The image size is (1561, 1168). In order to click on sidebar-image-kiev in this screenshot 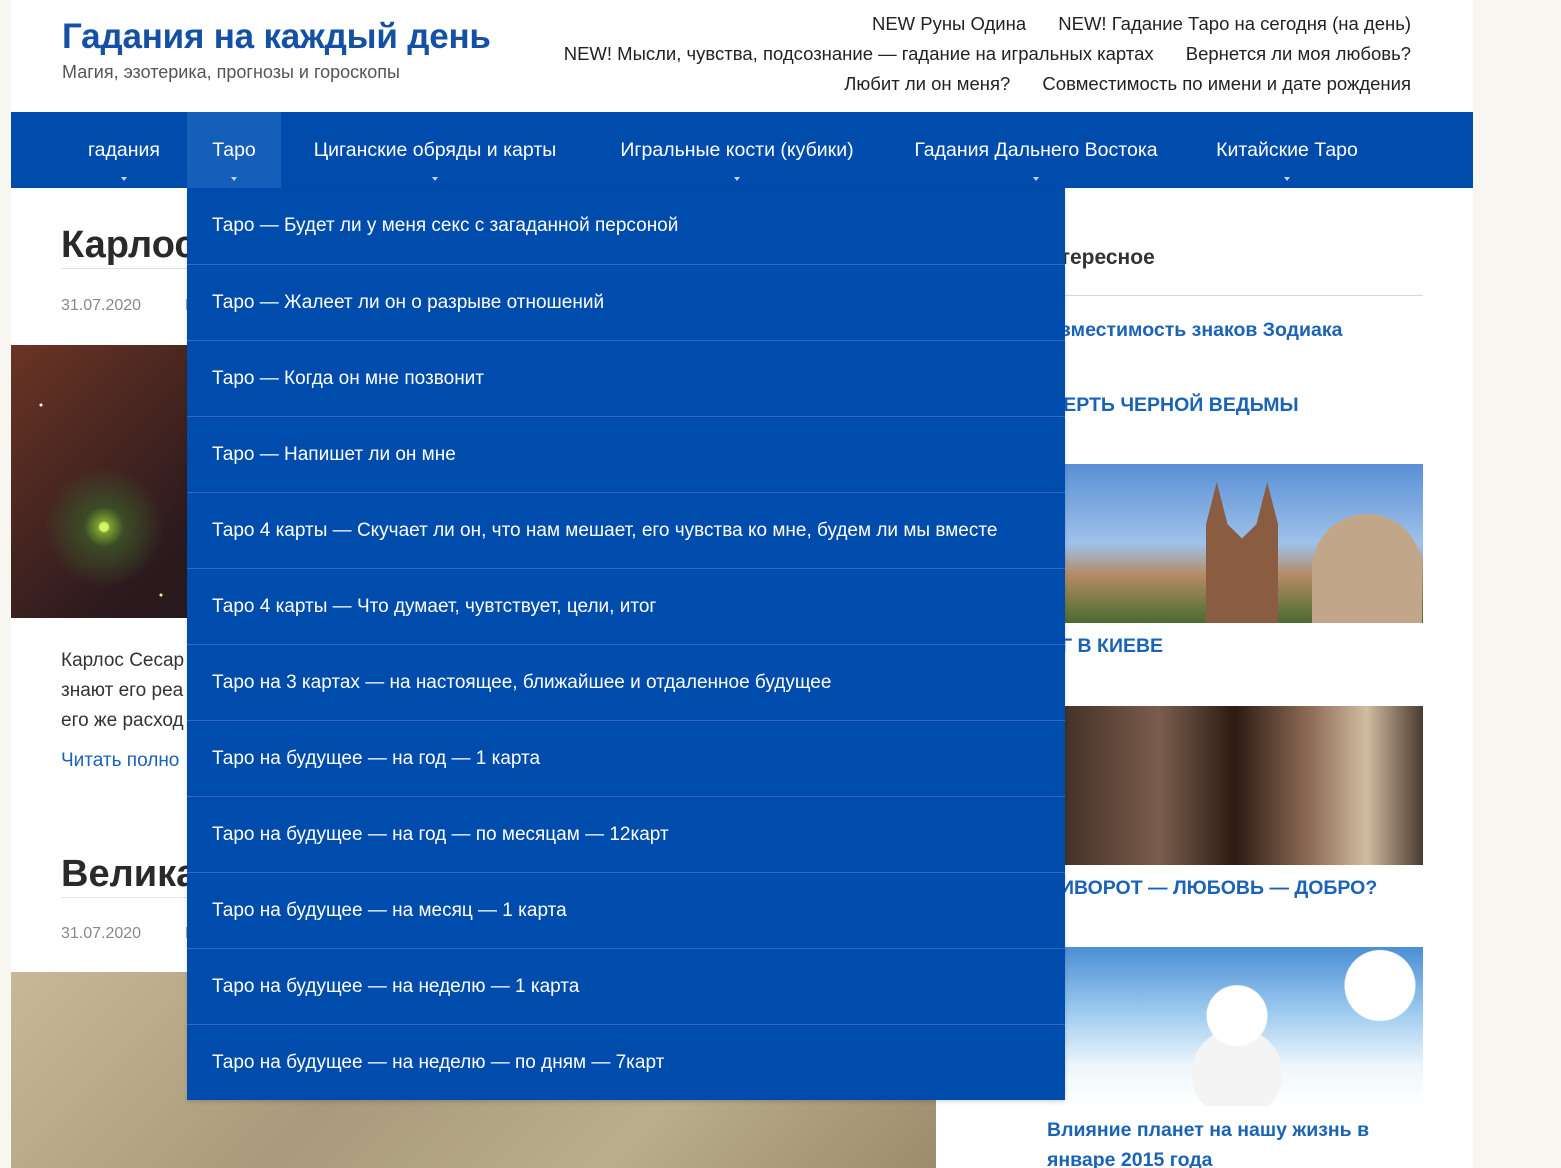, I will do `click(1235, 543)`.